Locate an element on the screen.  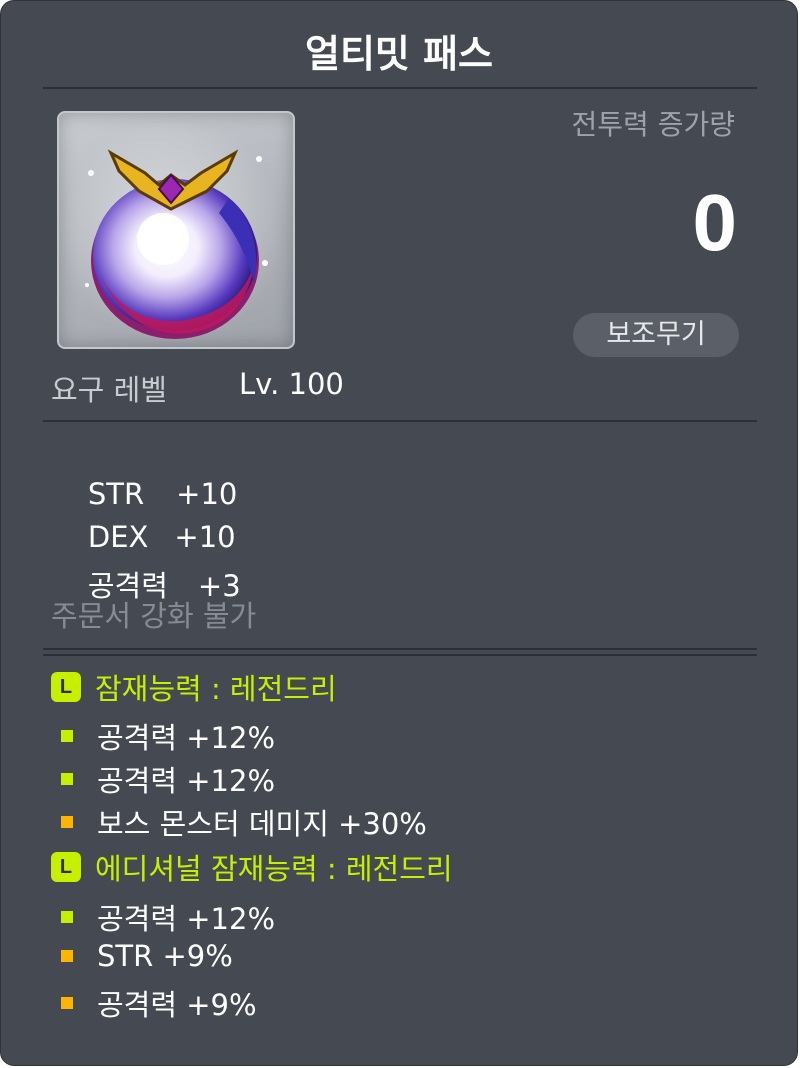
additional-potential-line: STR +9% is located at coordinates (147, 956).